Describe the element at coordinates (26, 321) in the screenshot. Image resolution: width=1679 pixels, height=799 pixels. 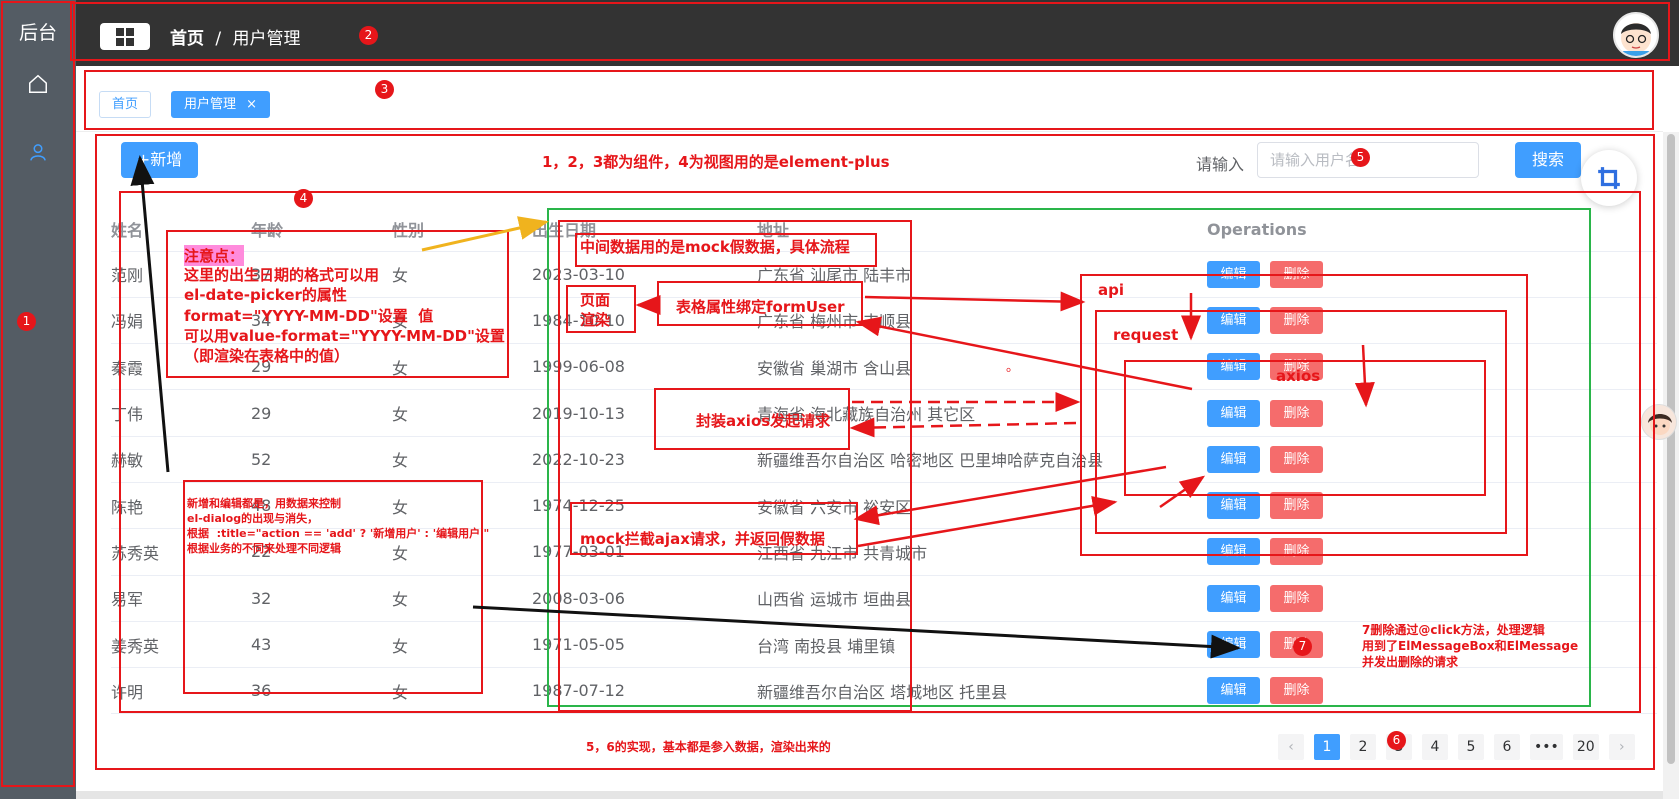
I see `marker-1: 1` at that location.